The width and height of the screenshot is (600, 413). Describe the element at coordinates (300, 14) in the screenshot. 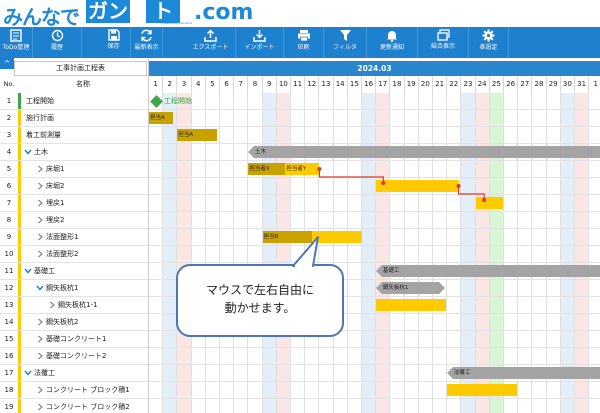

I see `app-logo: みんなで ガン ト .com Powered by Sandbox` at that location.